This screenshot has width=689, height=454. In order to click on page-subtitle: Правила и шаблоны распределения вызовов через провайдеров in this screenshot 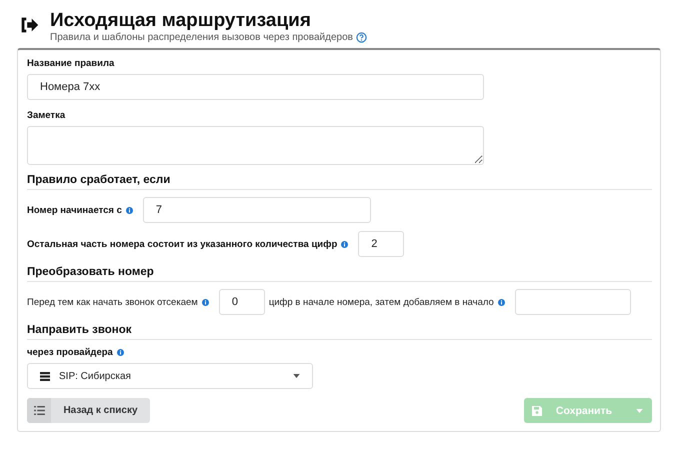, I will do `click(201, 37)`.